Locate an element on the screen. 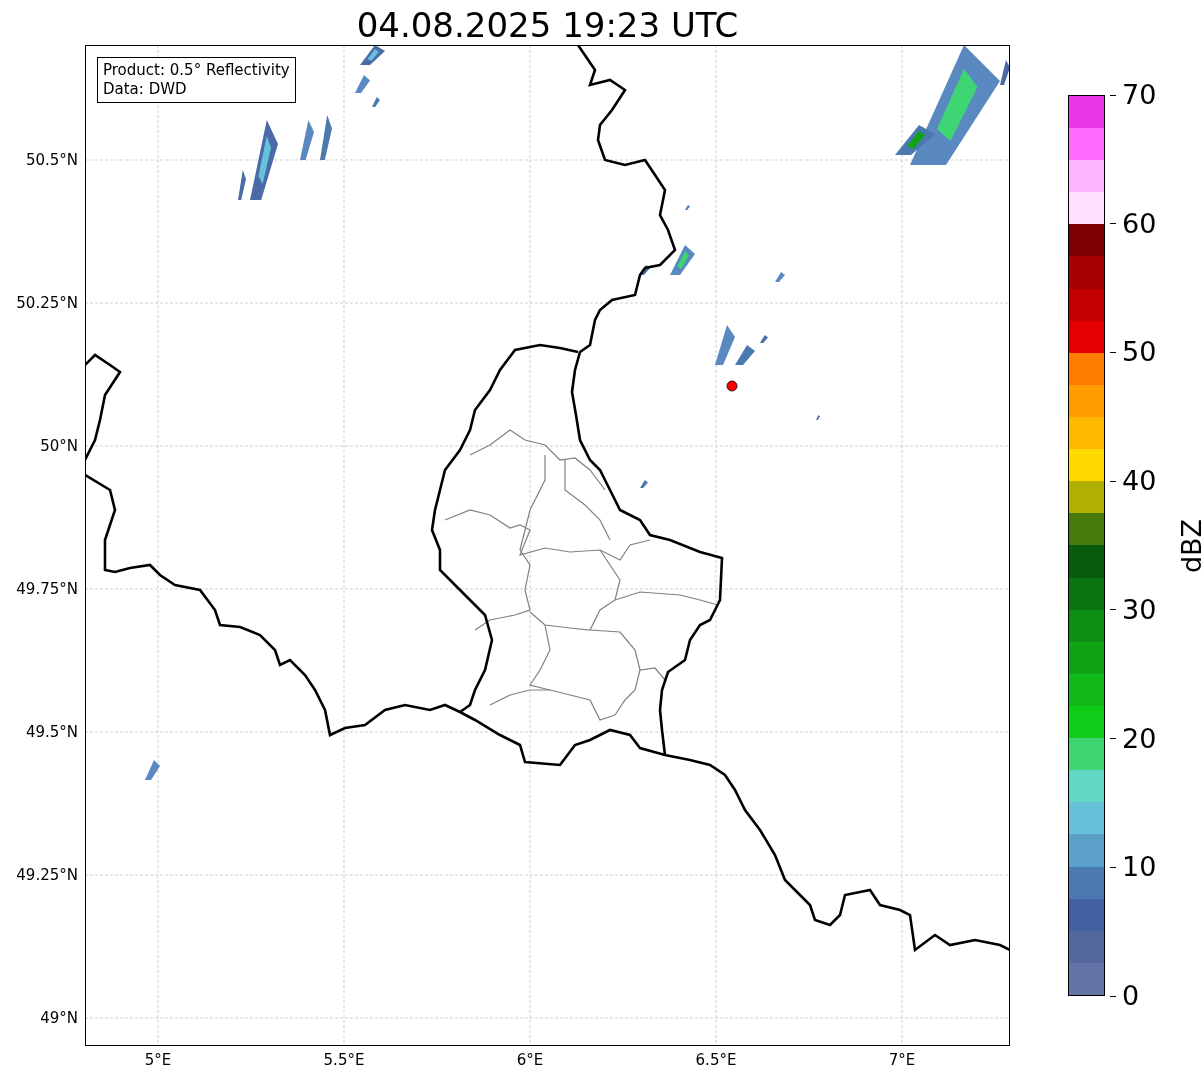 The width and height of the screenshot is (1202, 1081). latitude-label: 49.75°N is located at coordinates (47, 589).